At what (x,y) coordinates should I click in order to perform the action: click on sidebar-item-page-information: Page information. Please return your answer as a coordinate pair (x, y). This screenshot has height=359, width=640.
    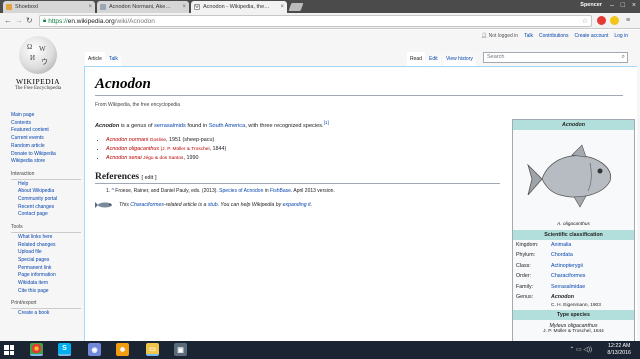
    Looking at the image, I should click on (46, 276).